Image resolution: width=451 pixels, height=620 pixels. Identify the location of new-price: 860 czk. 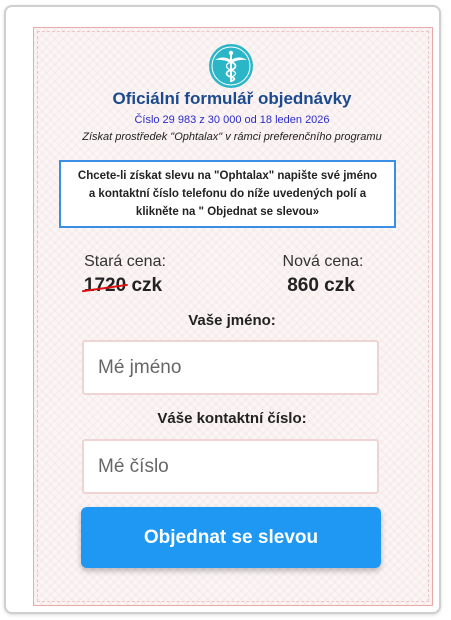
(321, 285).